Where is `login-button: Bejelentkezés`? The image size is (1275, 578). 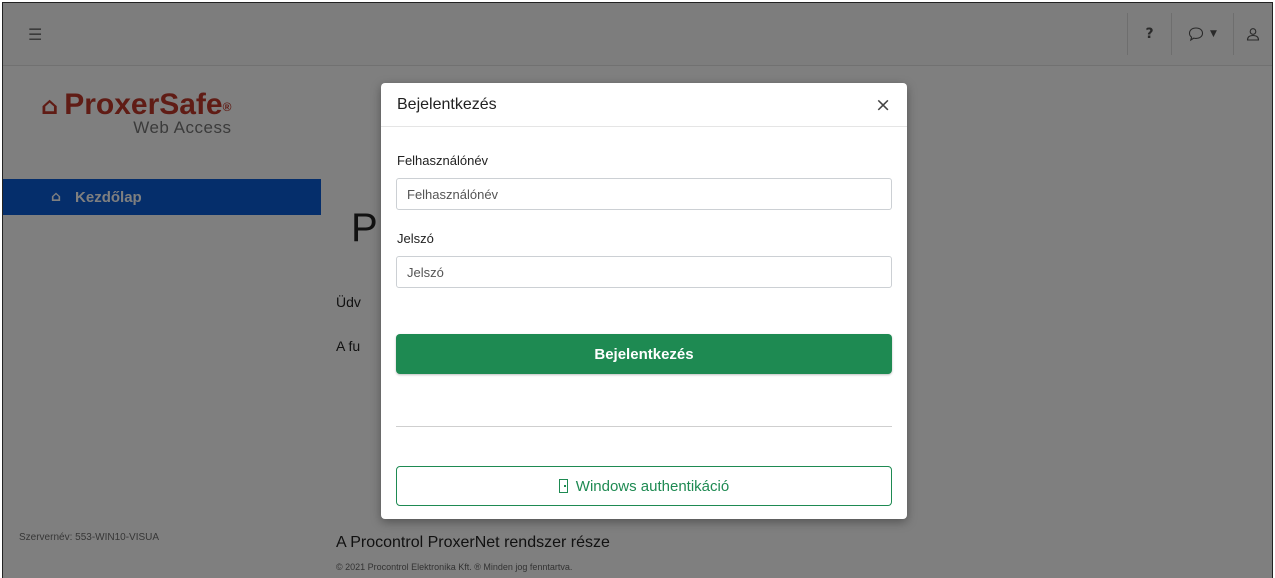
login-button: Bejelentkezés is located at coordinates (644, 354).